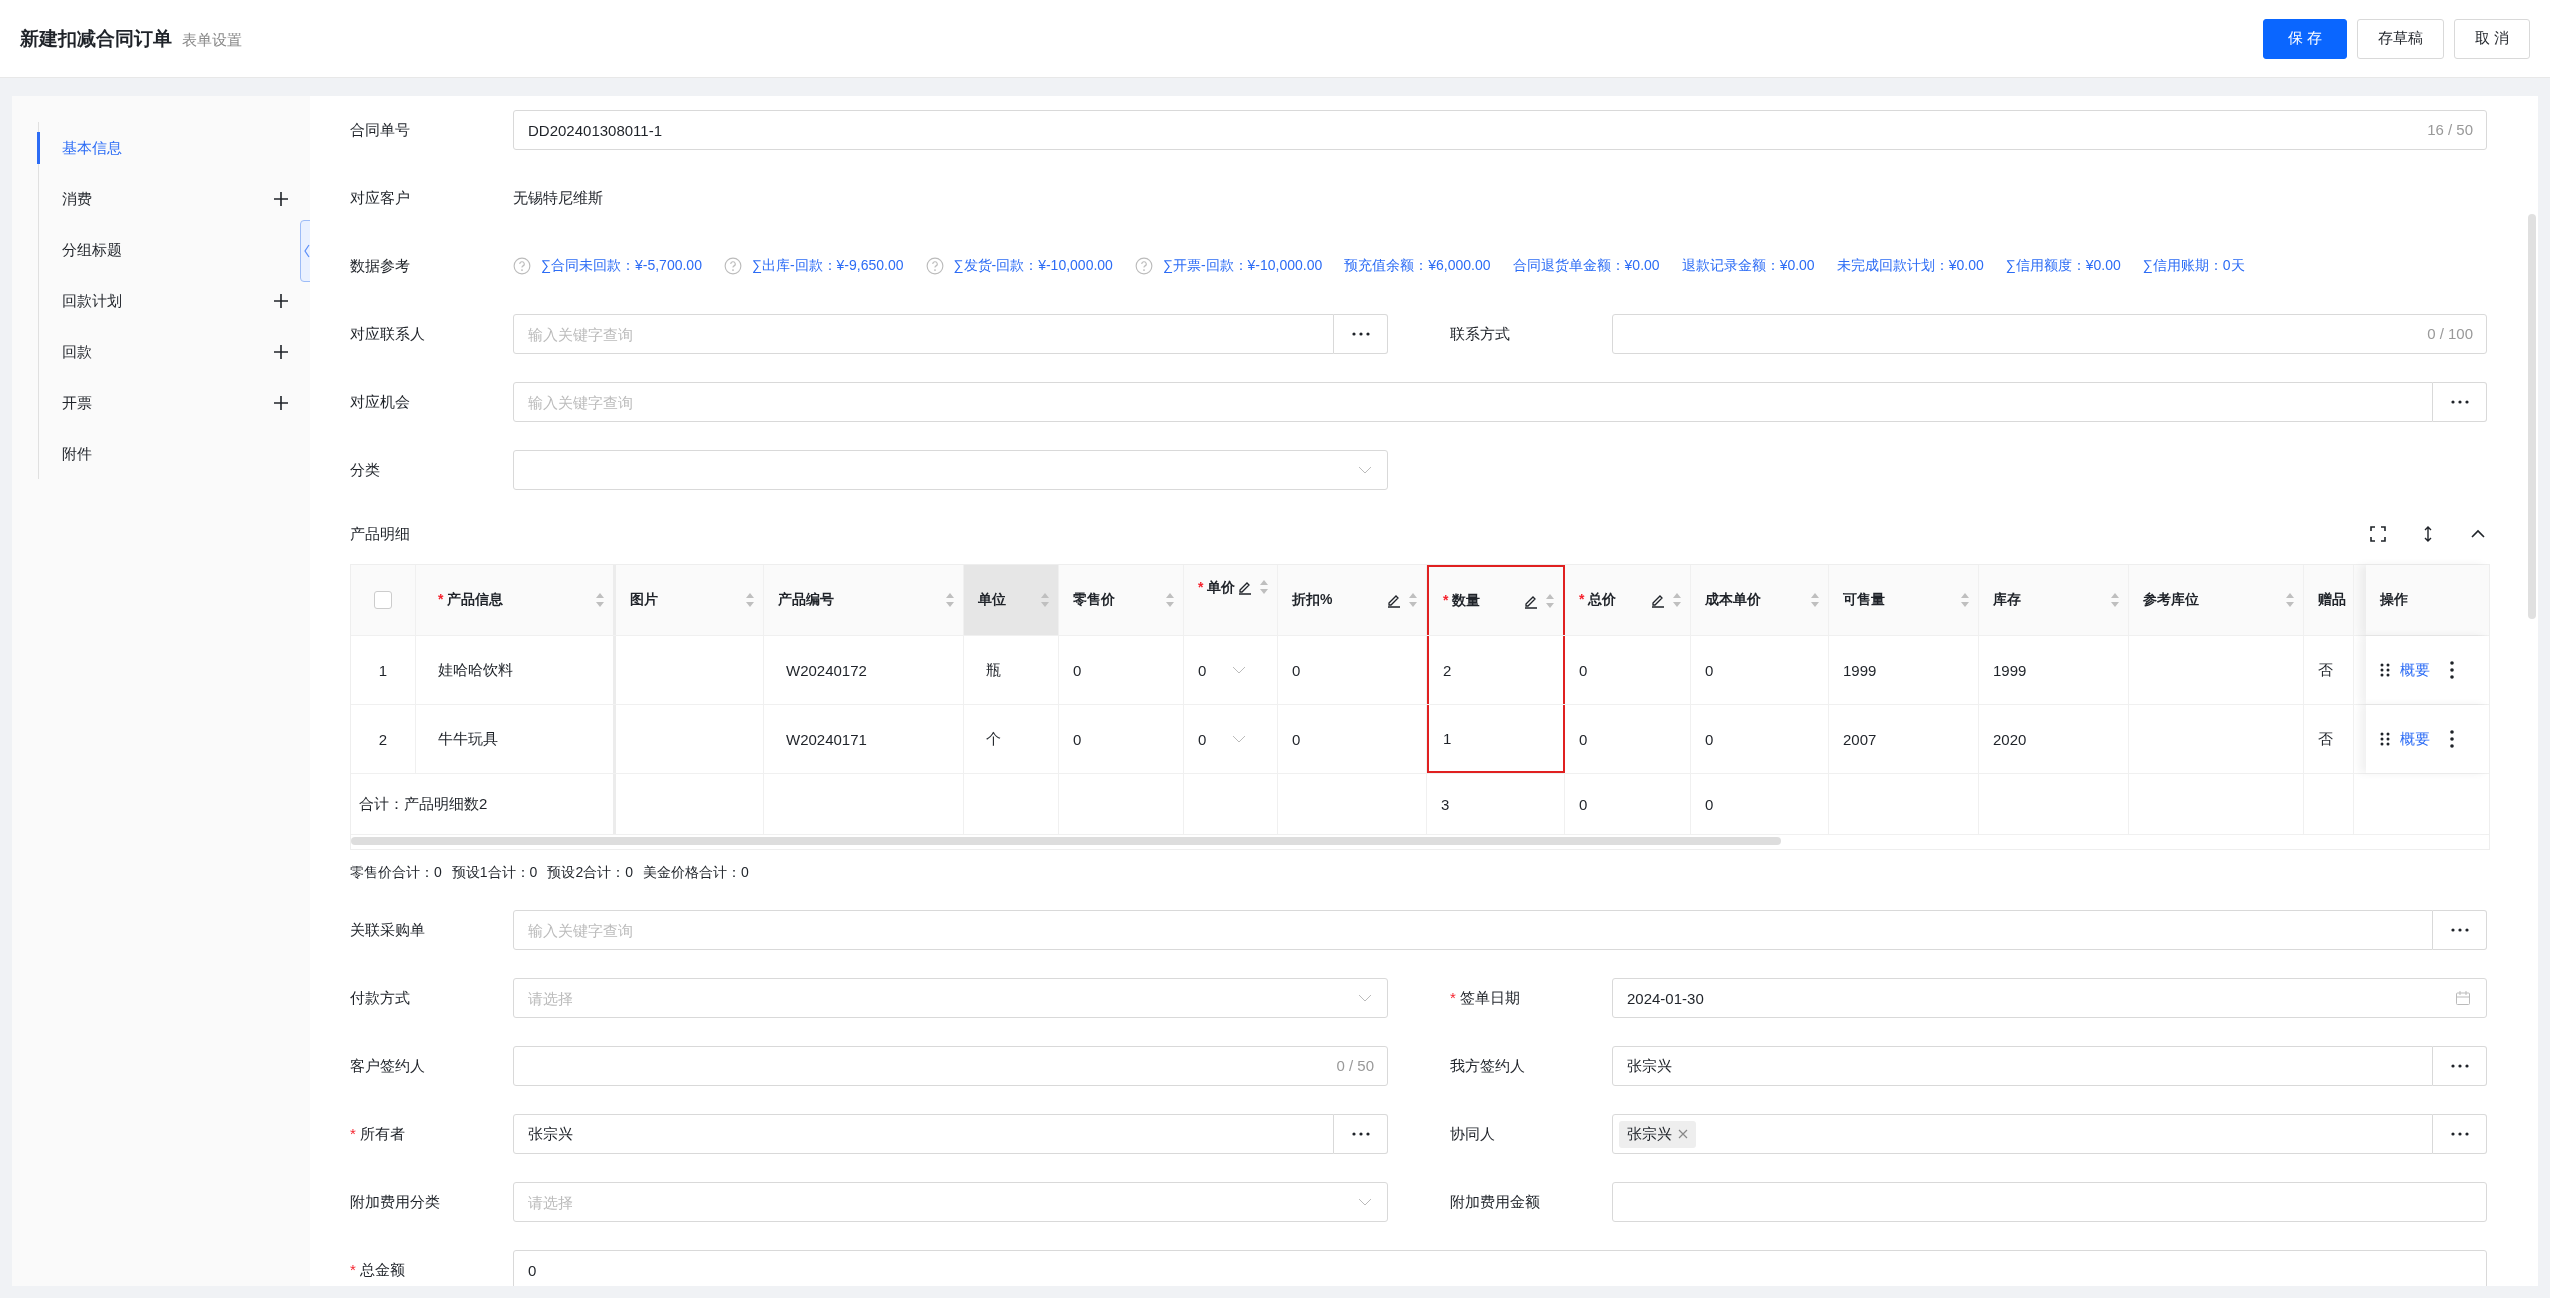  Describe the element at coordinates (79, 249) in the screenshot. I see `nav-item: 分组标题` at that location.